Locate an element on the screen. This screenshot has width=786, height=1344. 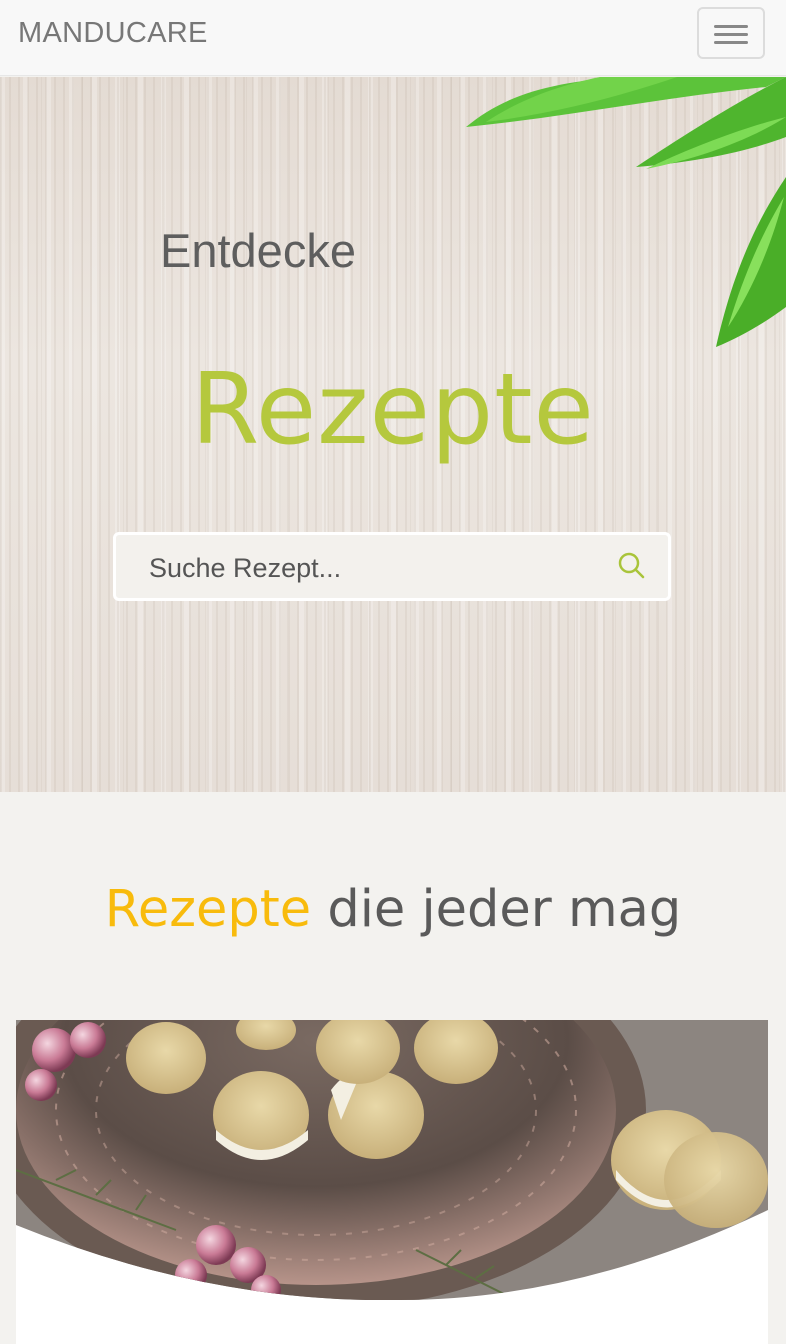
hero-subtitle: Entdecke is located at coordinates (258, 250).